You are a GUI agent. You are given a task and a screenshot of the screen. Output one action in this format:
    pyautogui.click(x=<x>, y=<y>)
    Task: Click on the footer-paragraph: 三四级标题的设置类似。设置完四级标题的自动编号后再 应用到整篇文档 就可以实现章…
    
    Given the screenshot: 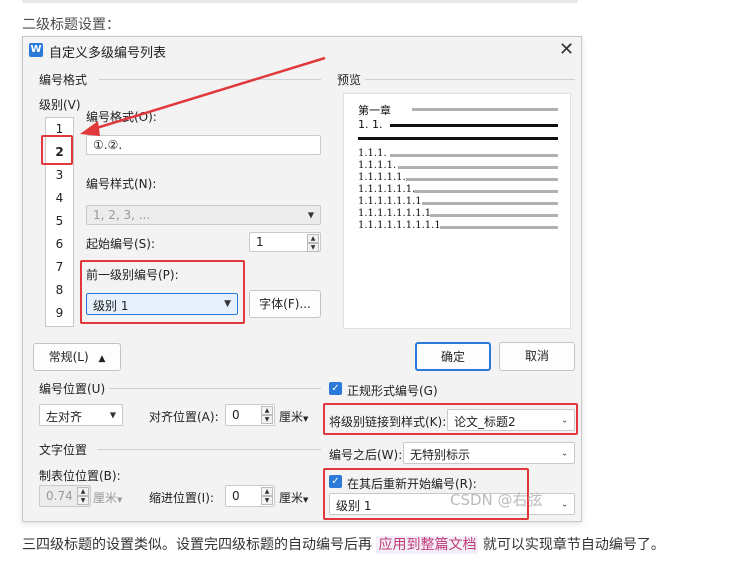 What is the action you would take?
    pyautogui.click(x=343, y=544)
    